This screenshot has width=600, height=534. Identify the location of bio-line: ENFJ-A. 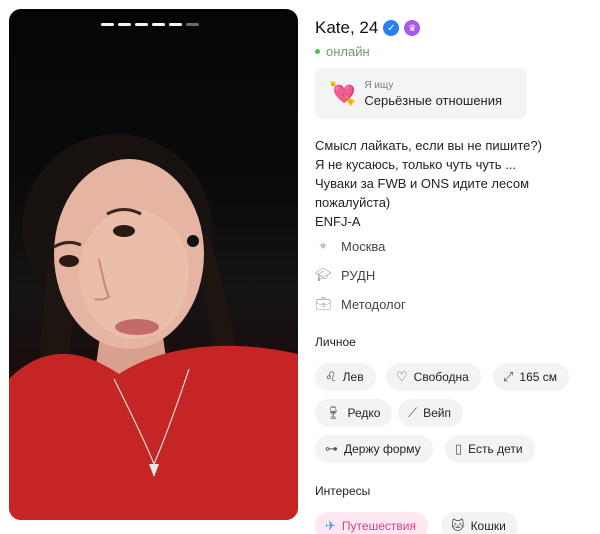
(338, 221).